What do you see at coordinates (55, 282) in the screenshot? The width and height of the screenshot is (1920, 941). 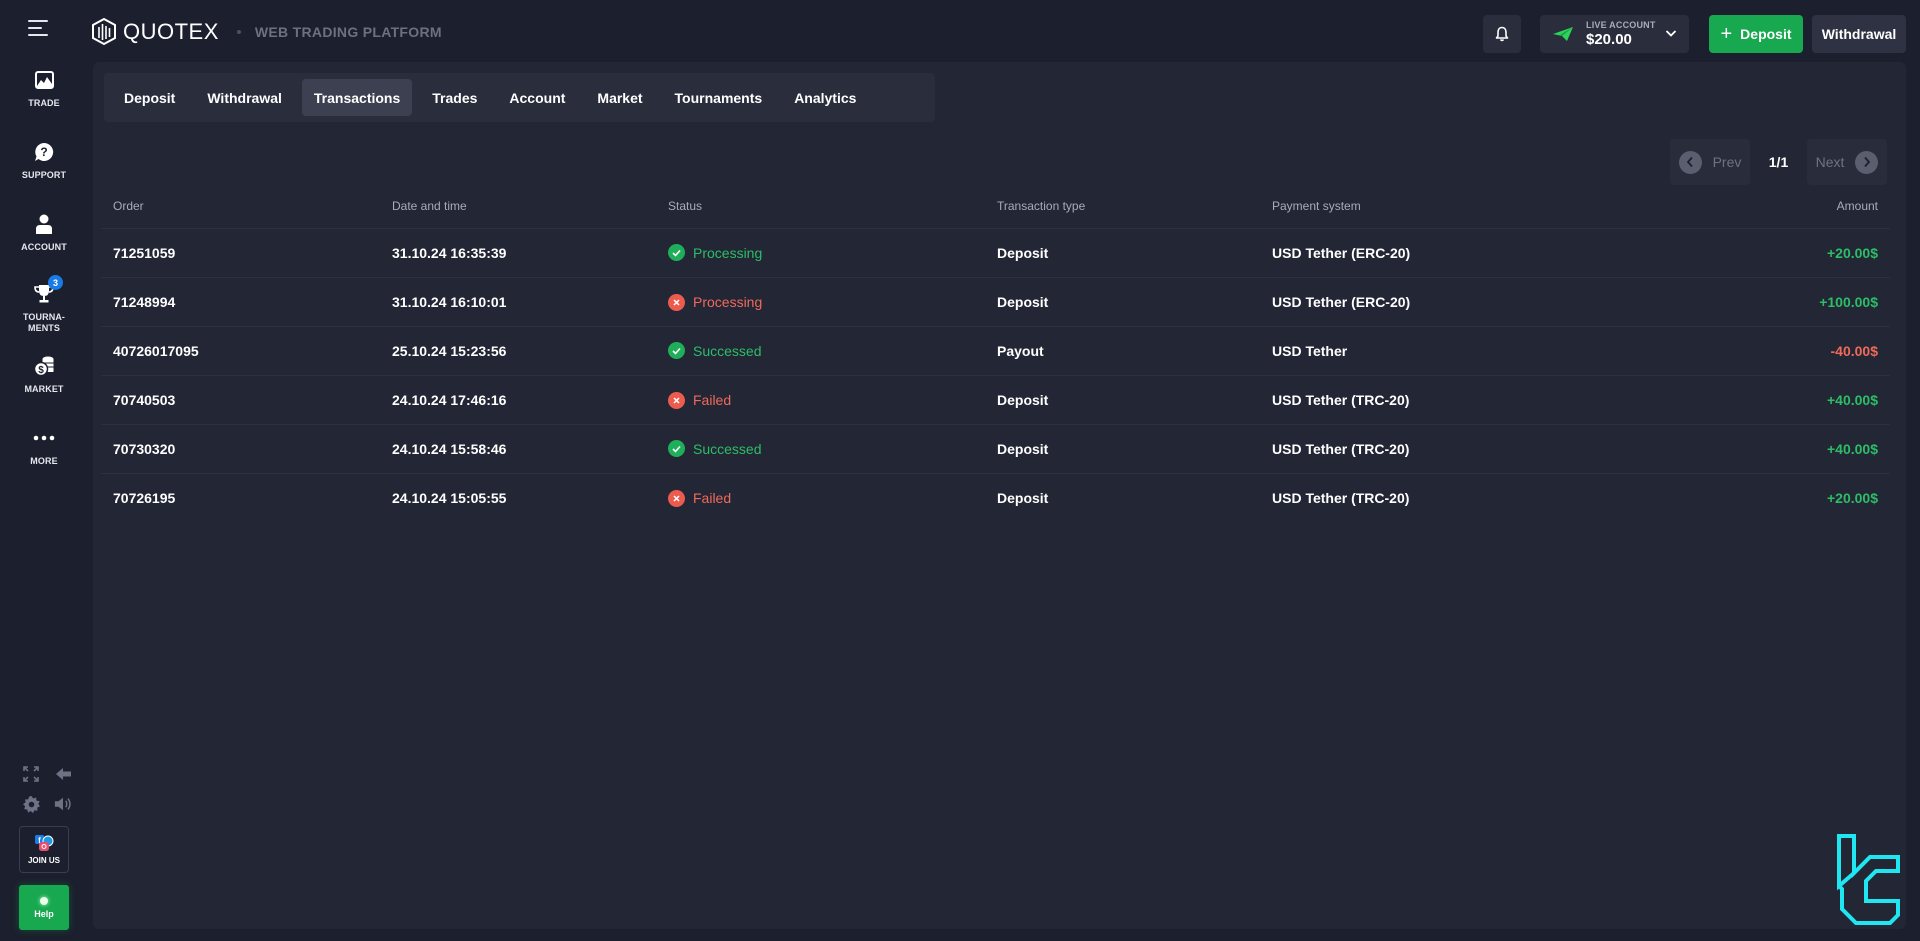 I see `tournaments-badge: 3` at bounding box center [55, 282].